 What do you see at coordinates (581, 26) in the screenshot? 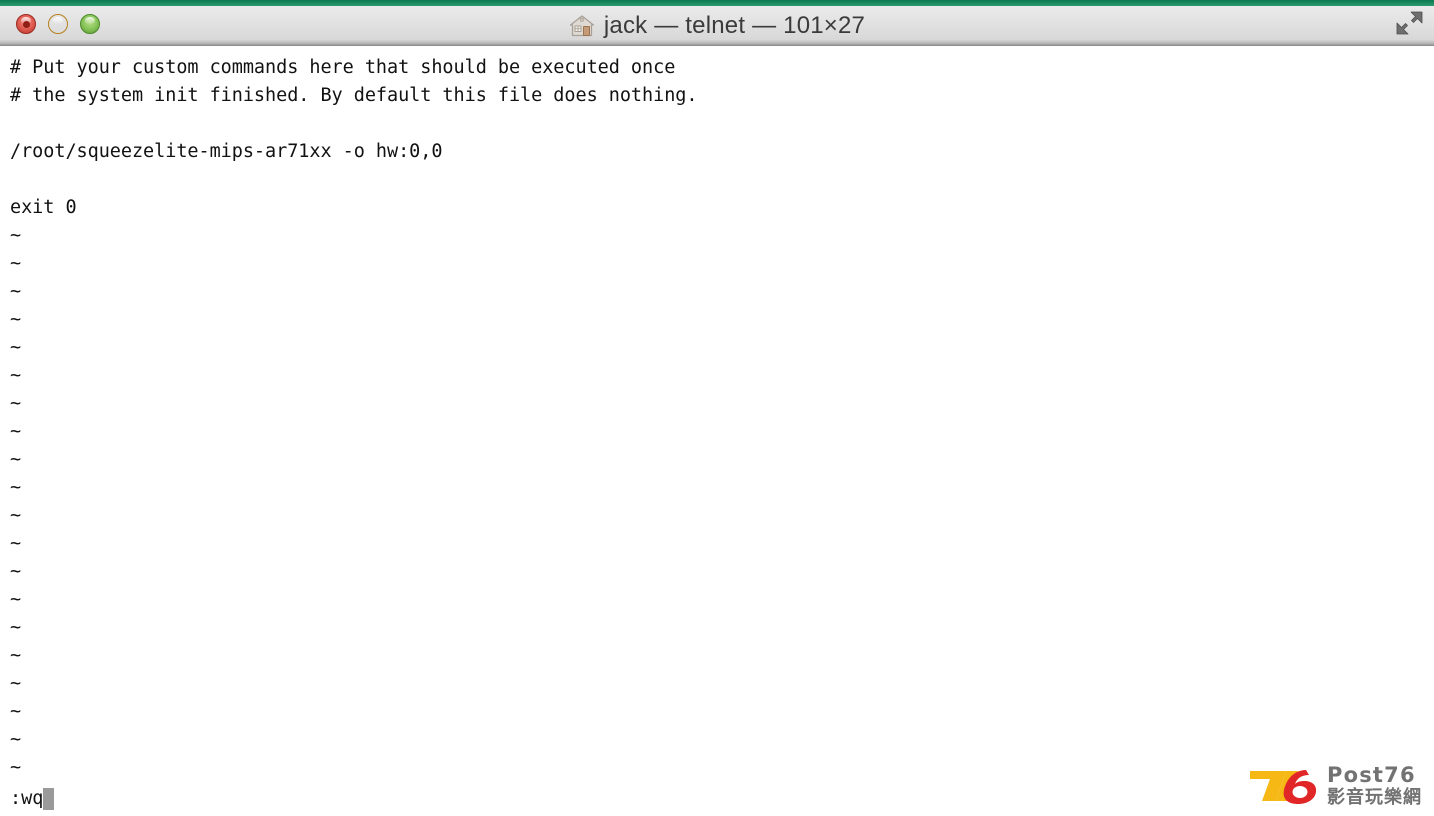
I see `home-icon` at bounding box center [581, 26].